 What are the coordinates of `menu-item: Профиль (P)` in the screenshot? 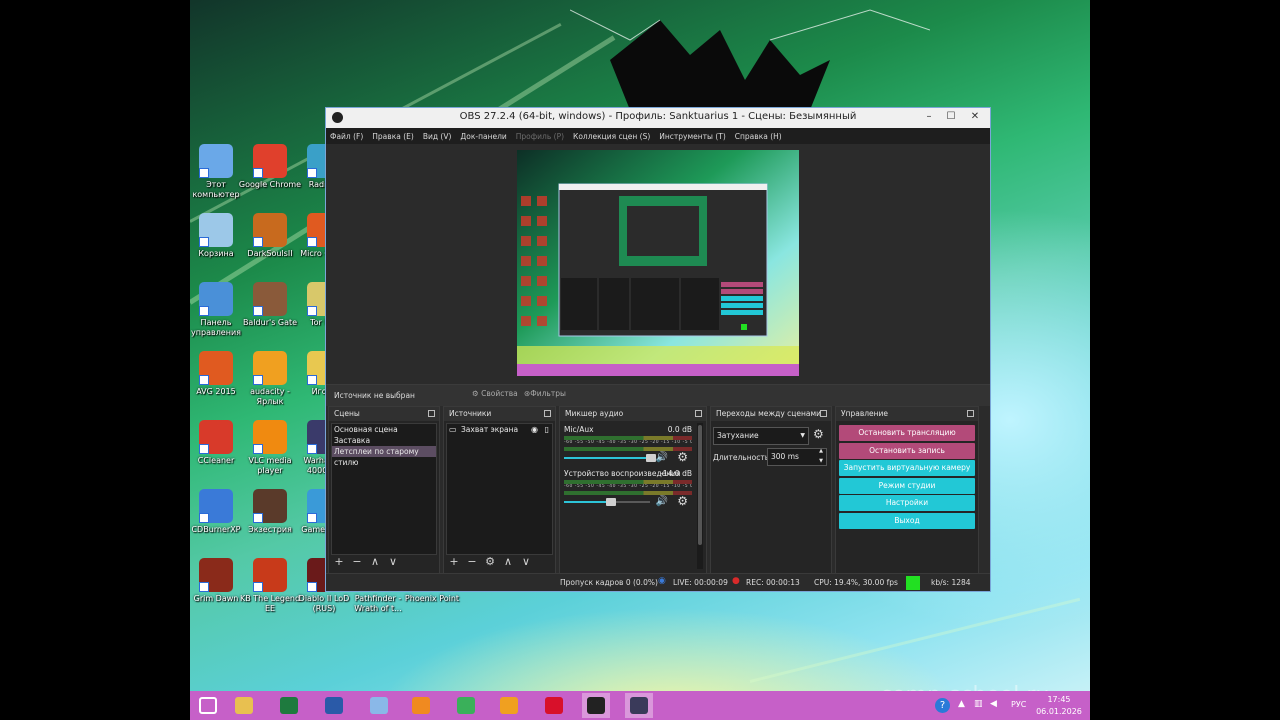 It's located at (540, 136).